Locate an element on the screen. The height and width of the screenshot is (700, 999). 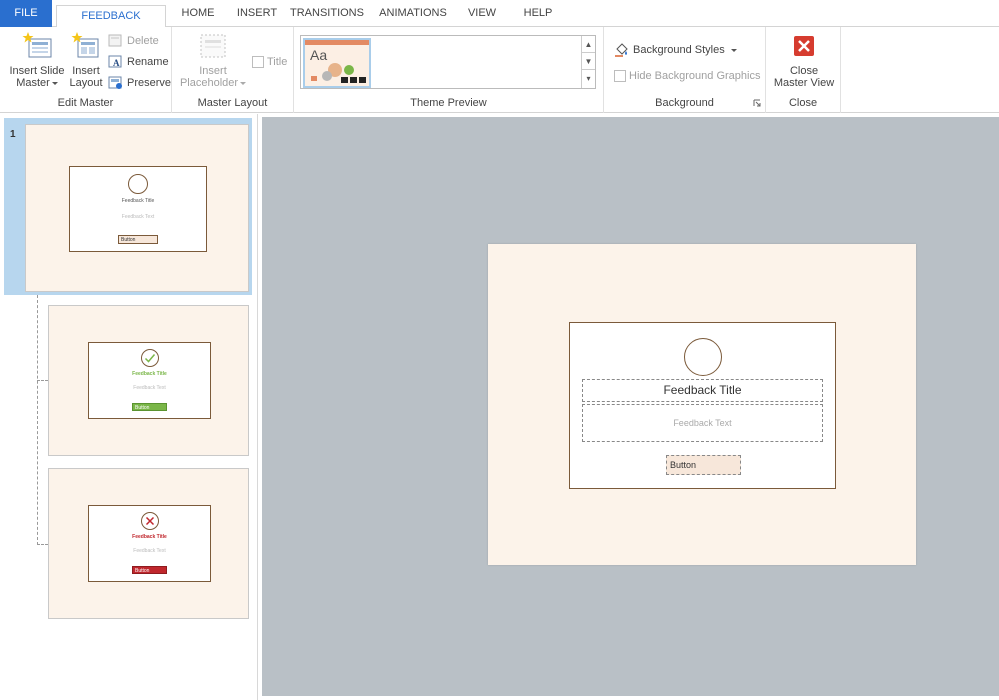
feedback-circle-icon is located at coordinates (703, 357).